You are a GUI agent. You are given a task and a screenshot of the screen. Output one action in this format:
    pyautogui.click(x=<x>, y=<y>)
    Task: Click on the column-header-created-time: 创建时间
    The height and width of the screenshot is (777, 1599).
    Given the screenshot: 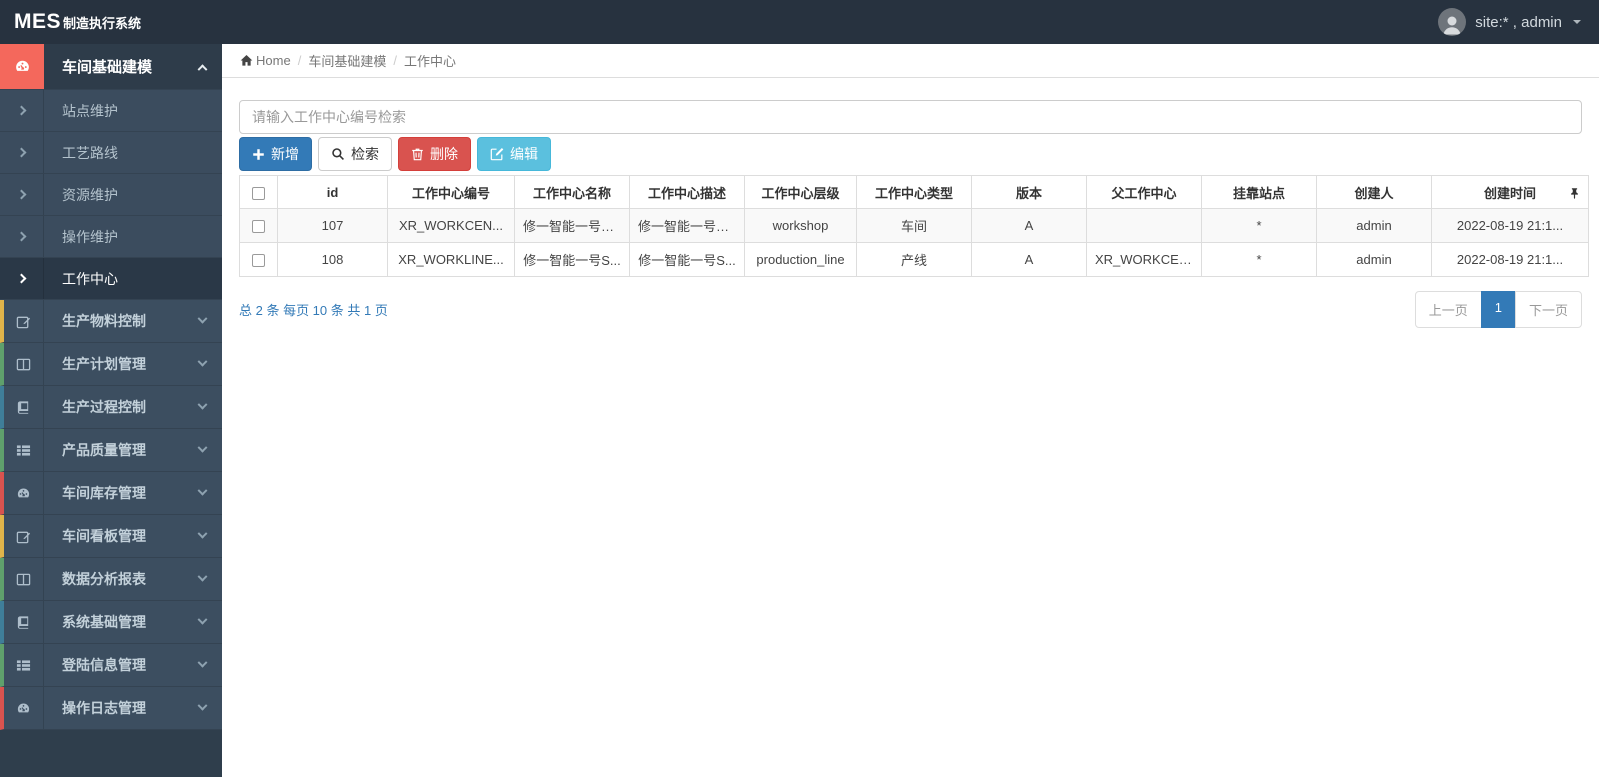 What is the action you would take?
    pyautogui.click(x=1510, y=192)
    